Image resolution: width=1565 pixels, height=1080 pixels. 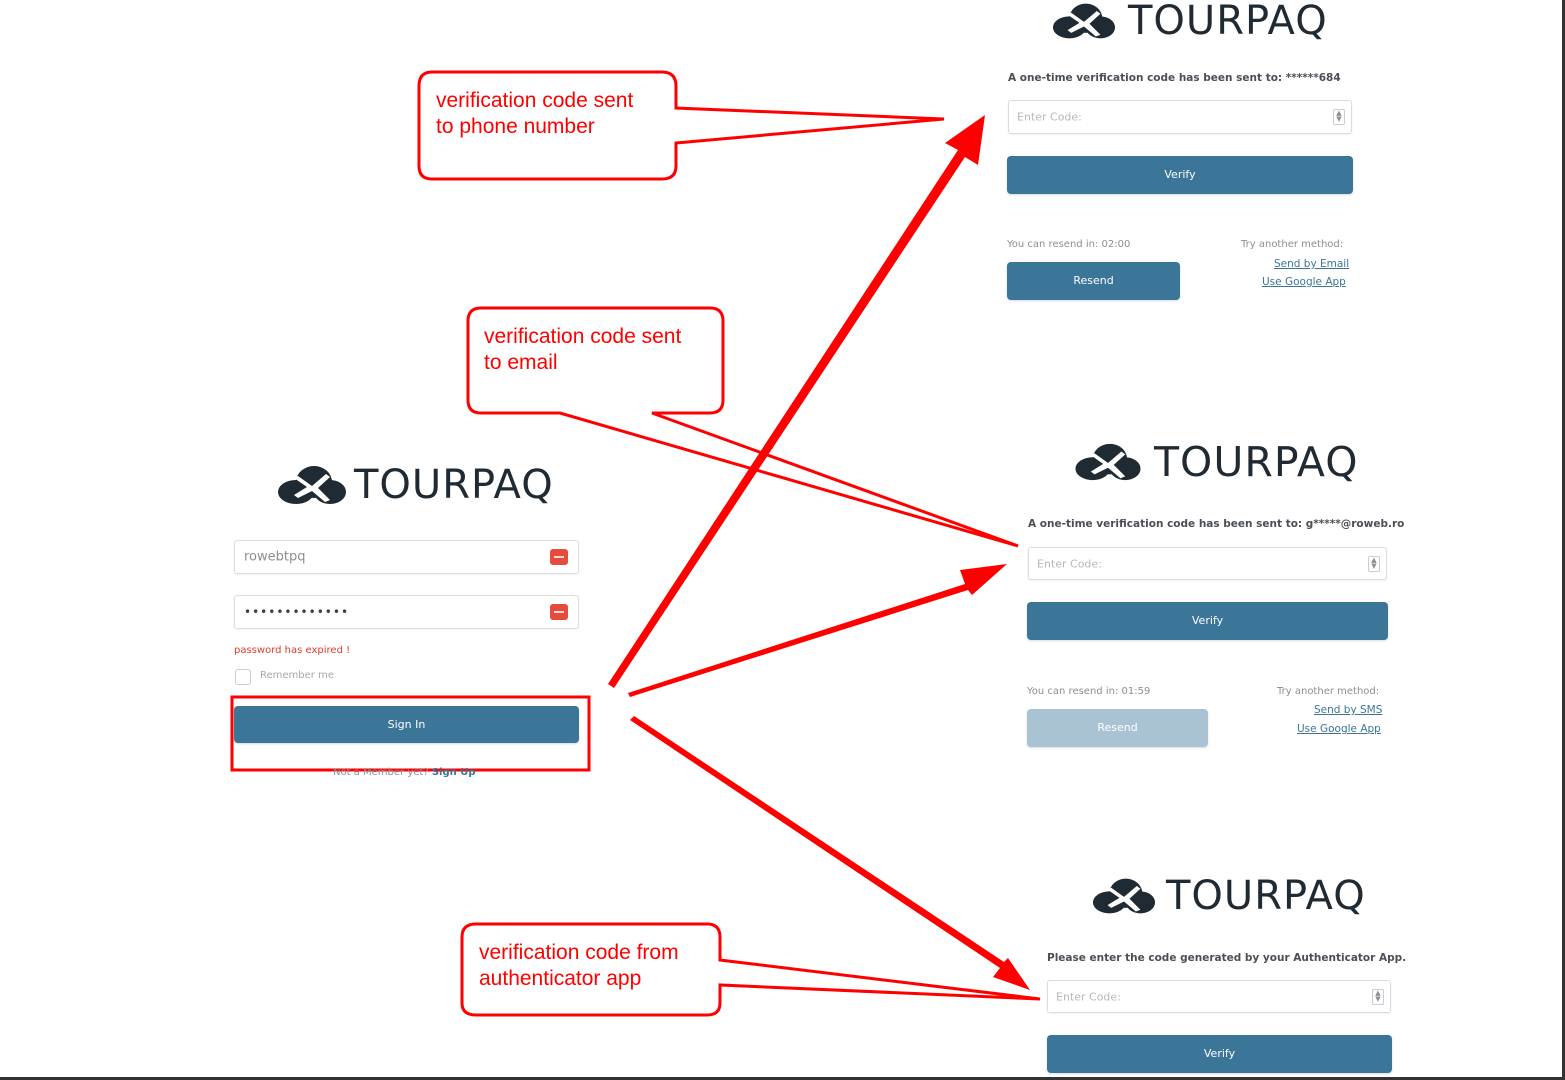 What do you see at coordinates (1311, 264) in the screenshot?
I see `send-by-email-link: Send by Email` at bounding box center [1311, 264].